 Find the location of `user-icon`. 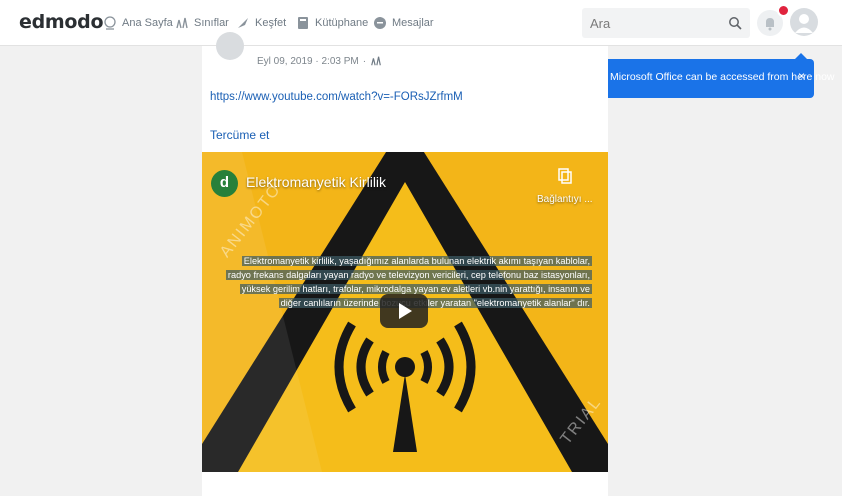

user-icon is located at coordinates (804, 23).